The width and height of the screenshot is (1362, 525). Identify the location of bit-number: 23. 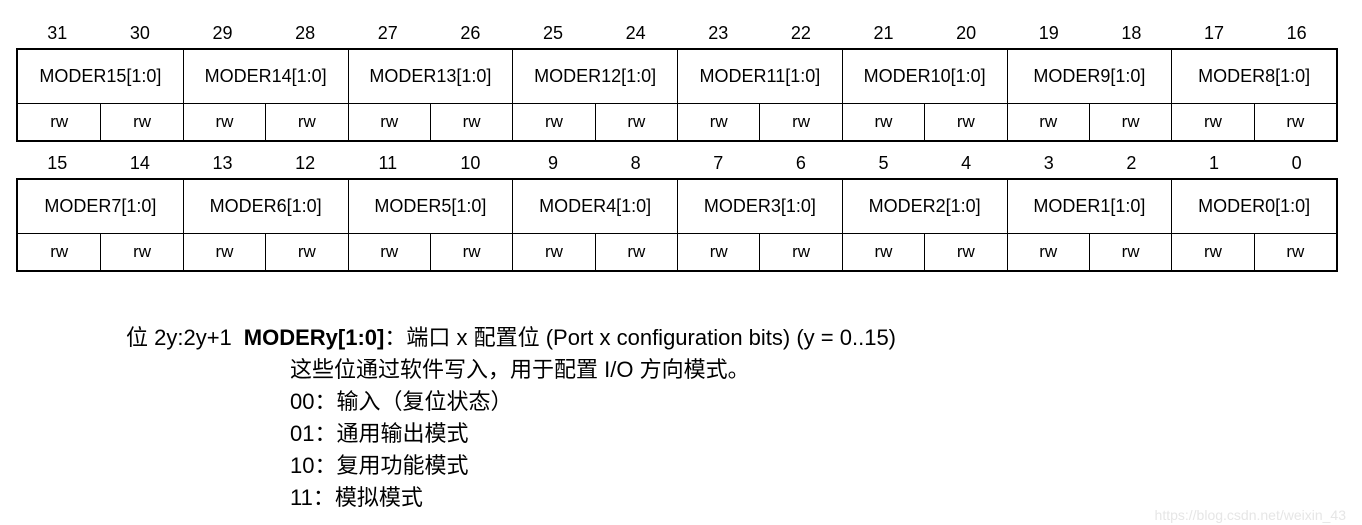
(718, 32).